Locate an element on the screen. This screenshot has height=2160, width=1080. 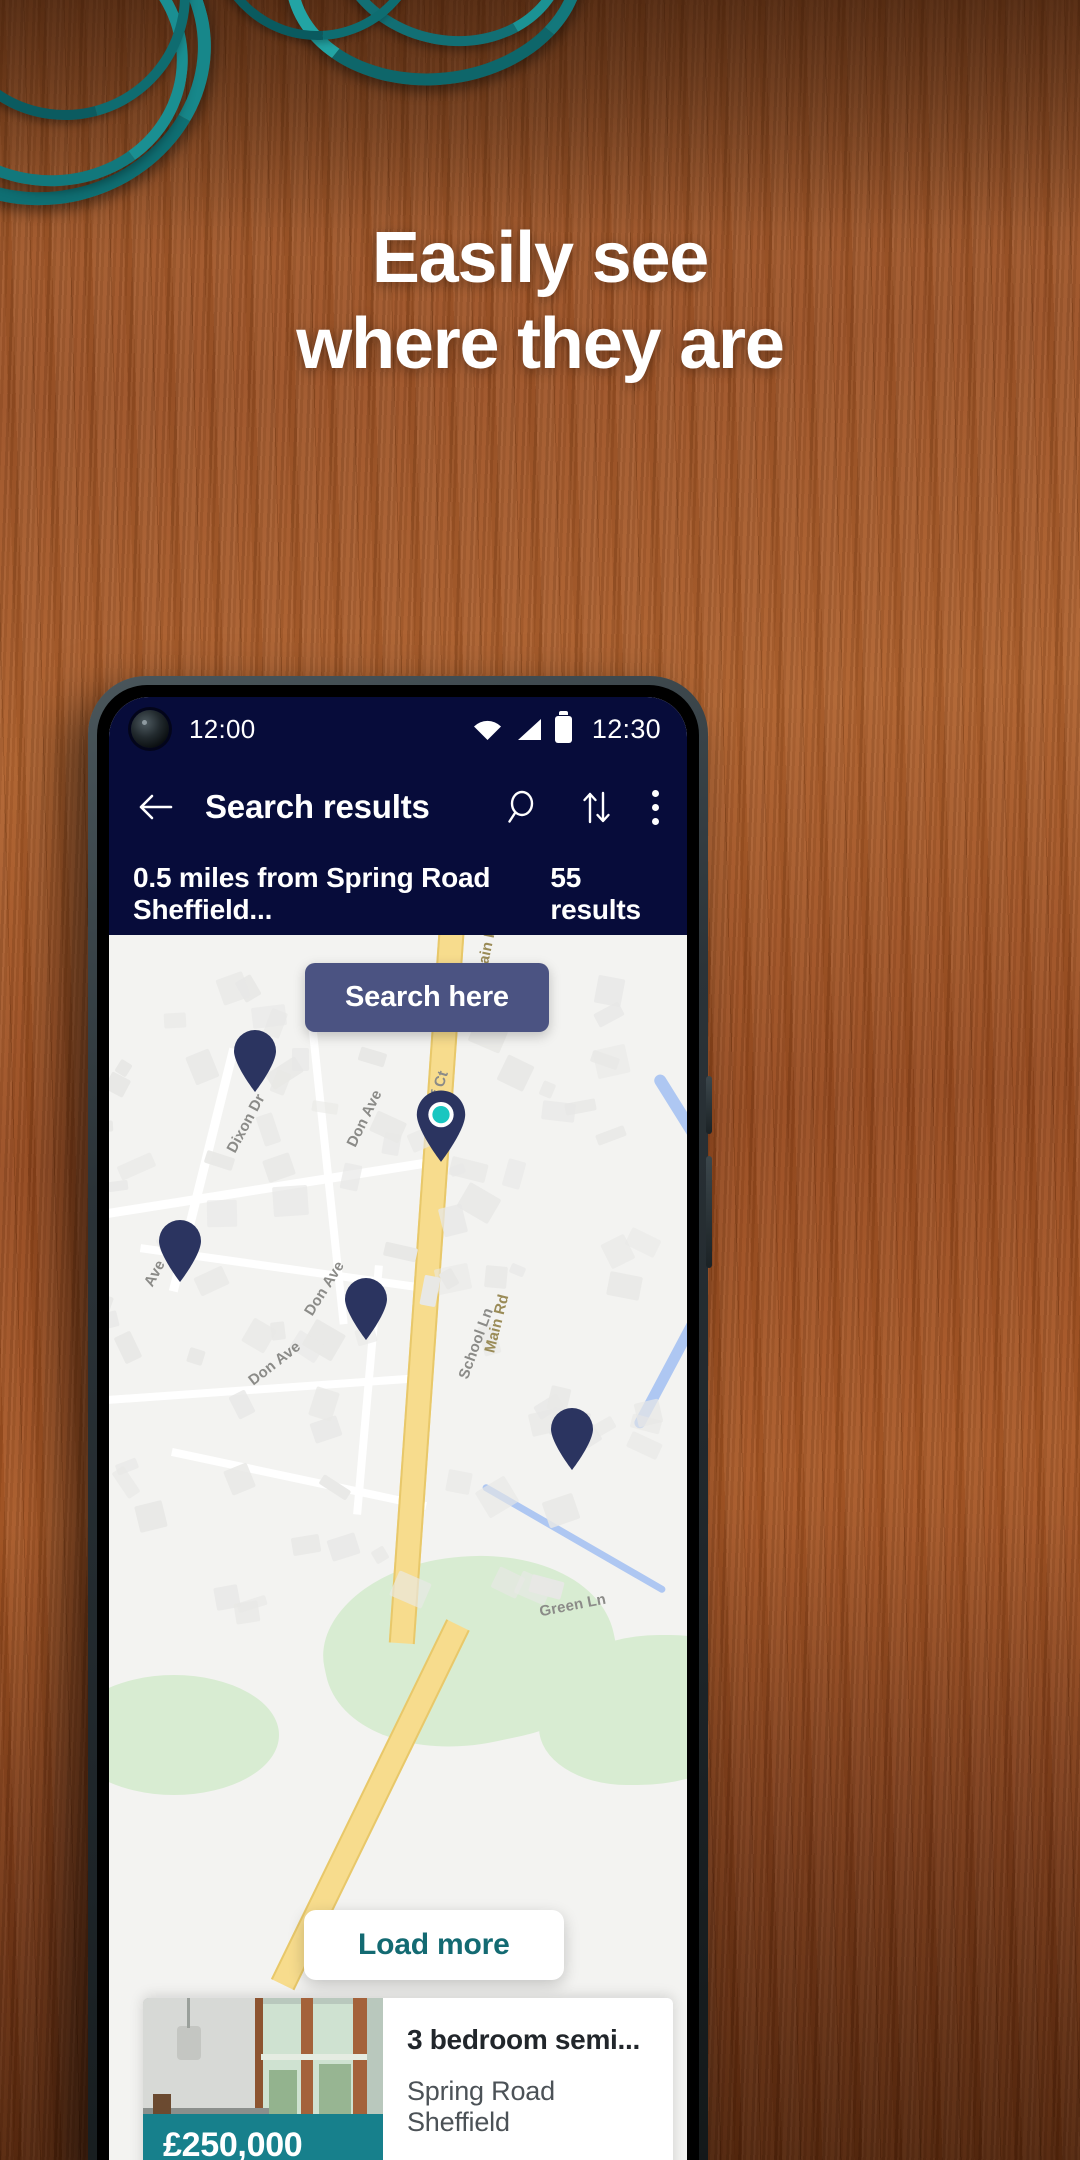
map-pin-selected is located at coordinates (441, 1125).